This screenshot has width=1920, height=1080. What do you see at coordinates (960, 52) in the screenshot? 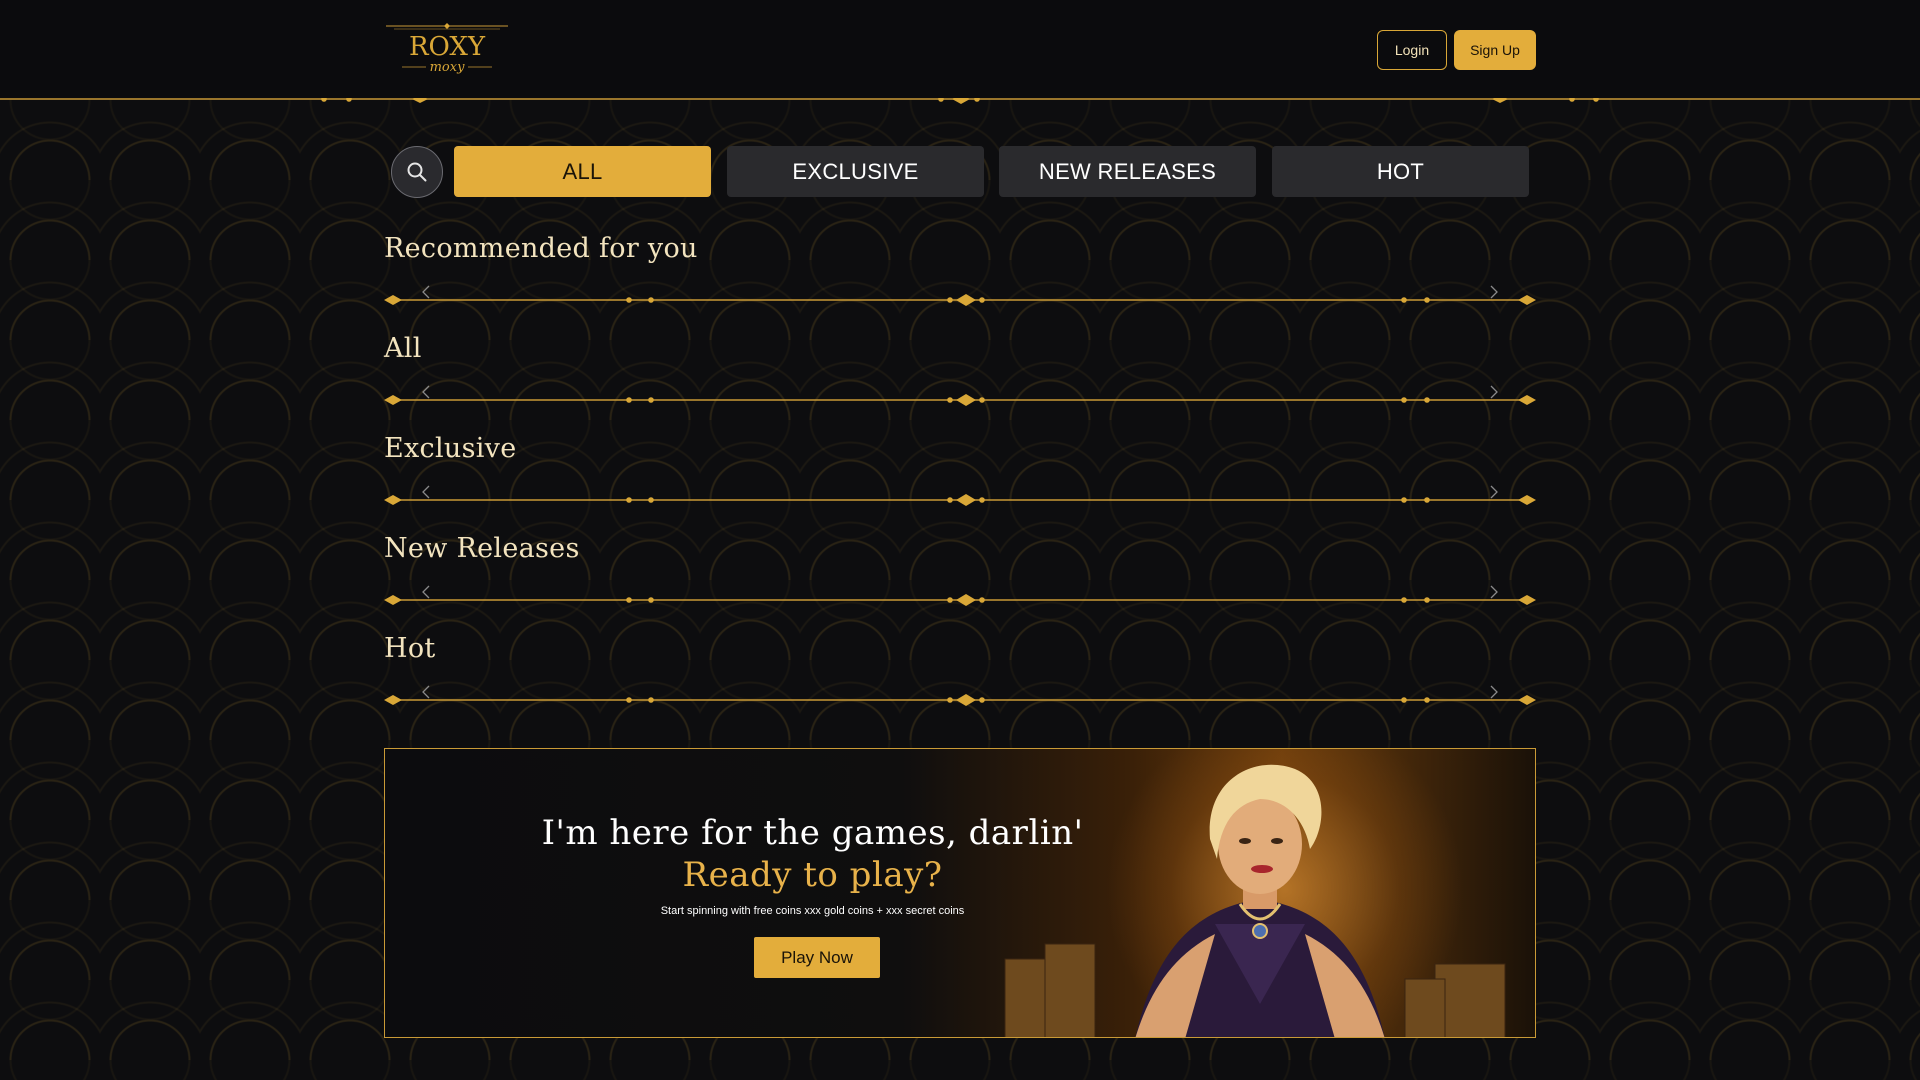
I see `site-header: ROXY moxy Login Sign Up` at bounding box center [960, 52].